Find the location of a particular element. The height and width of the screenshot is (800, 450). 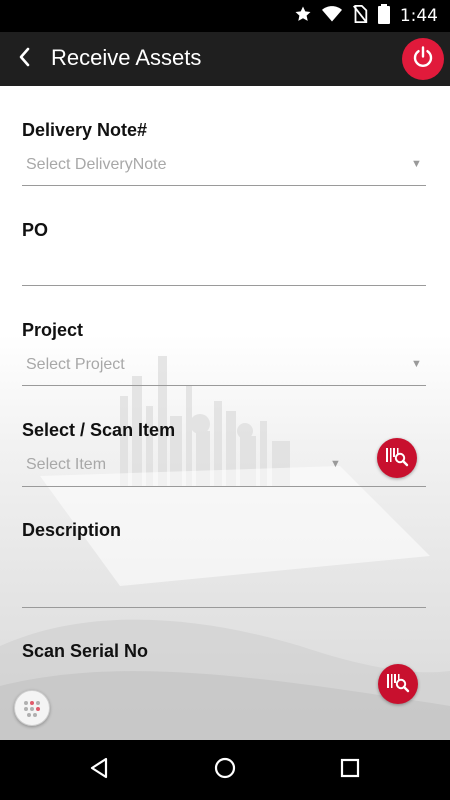

back-button is located at coordinates (25, 59).